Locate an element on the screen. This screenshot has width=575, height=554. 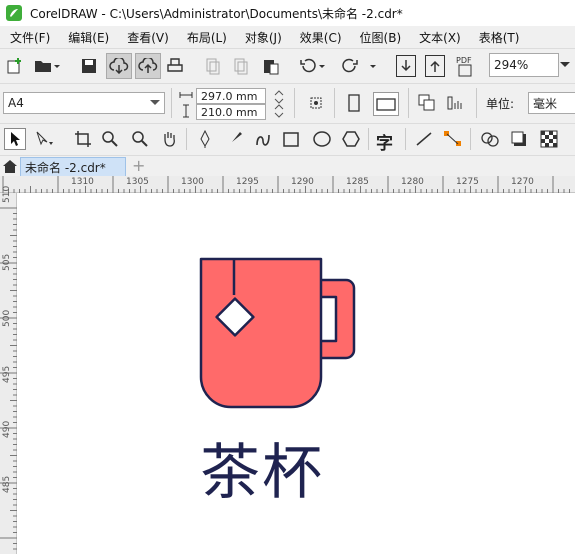
paste-icon is located at coordinates (271, 66).